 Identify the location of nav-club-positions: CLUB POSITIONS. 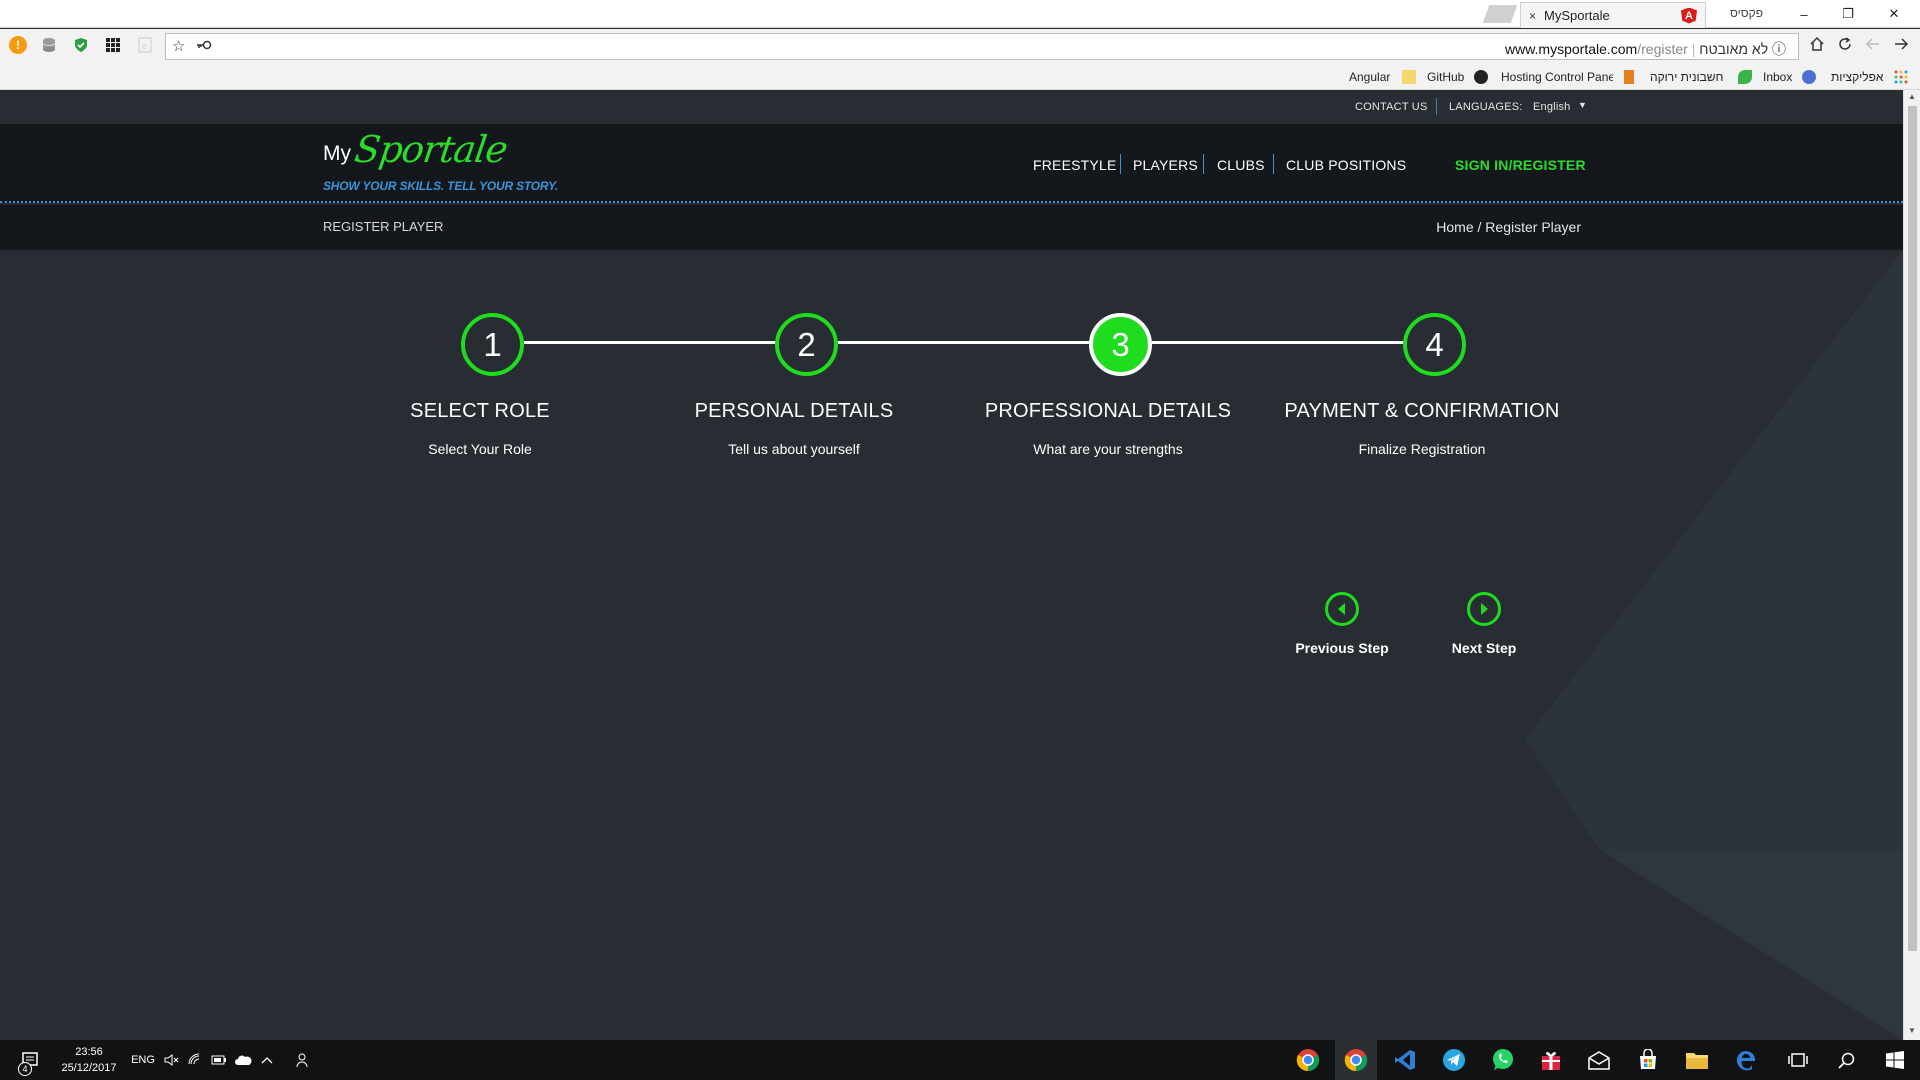
(1346, 165).